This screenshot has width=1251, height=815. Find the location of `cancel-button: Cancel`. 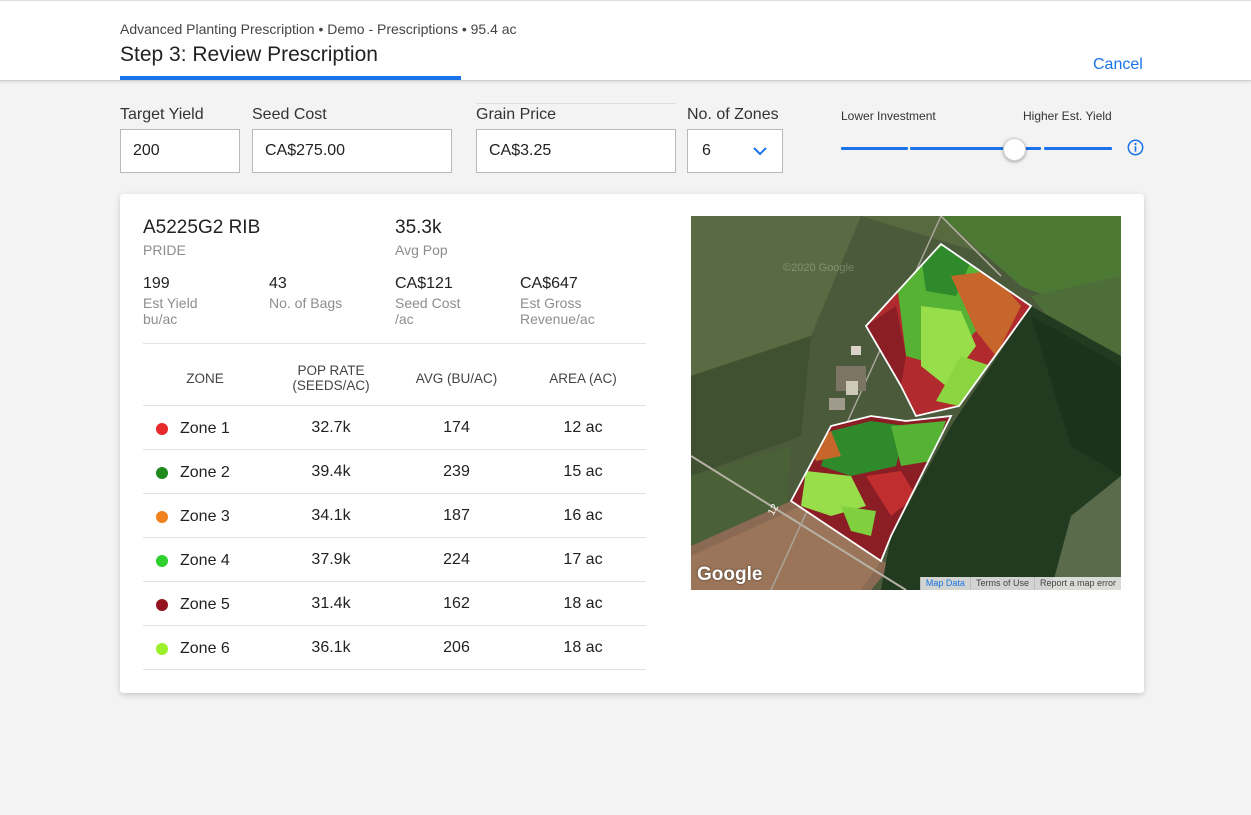

cancel-button: Cancel is located at coordinates (1118, 65).